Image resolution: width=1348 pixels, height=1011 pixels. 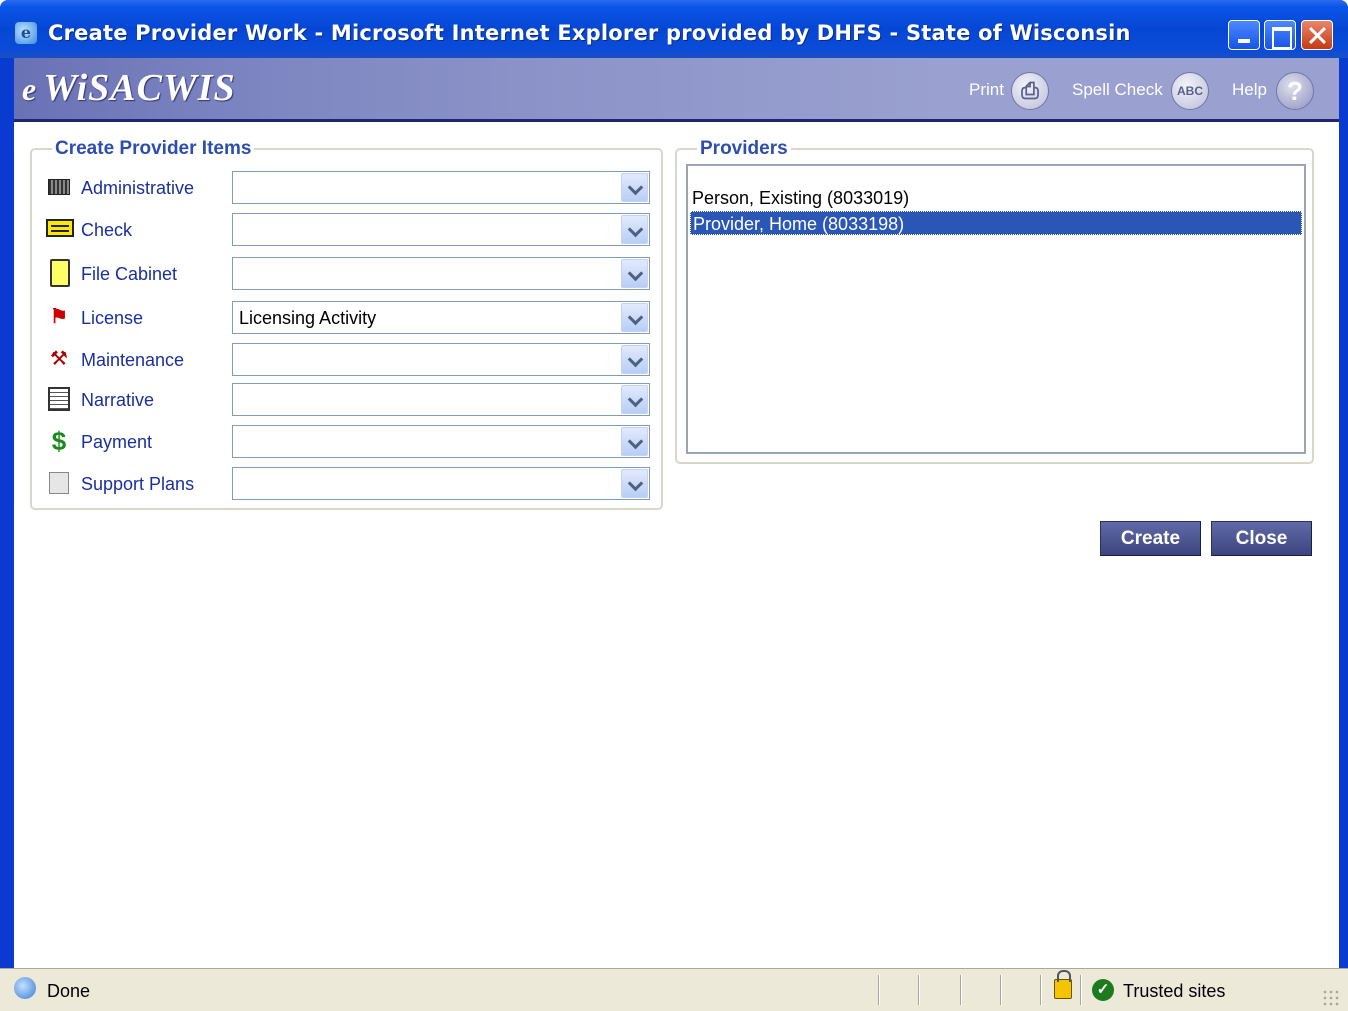 I want to click on maintenance-icon: ⚒, so click(x=59, y=359).